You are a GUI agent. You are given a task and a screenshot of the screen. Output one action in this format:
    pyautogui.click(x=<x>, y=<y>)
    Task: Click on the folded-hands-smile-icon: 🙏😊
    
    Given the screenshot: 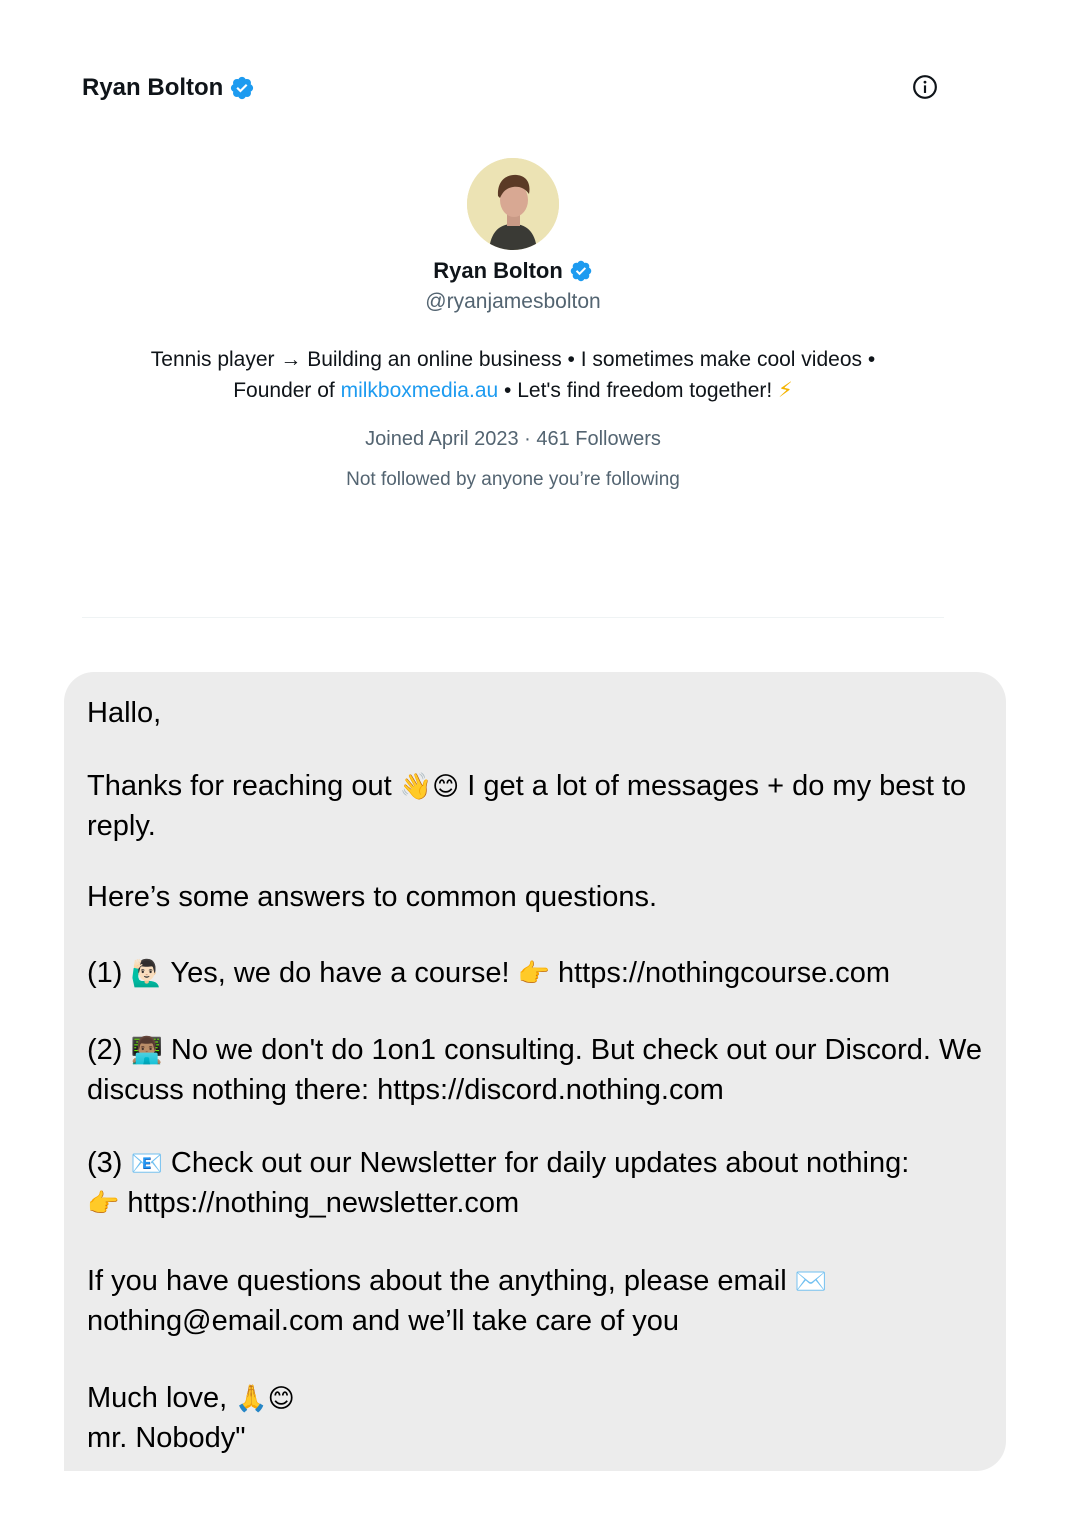 What is the action you would take?
    pyautogui.click(x=265, y=1399)
    